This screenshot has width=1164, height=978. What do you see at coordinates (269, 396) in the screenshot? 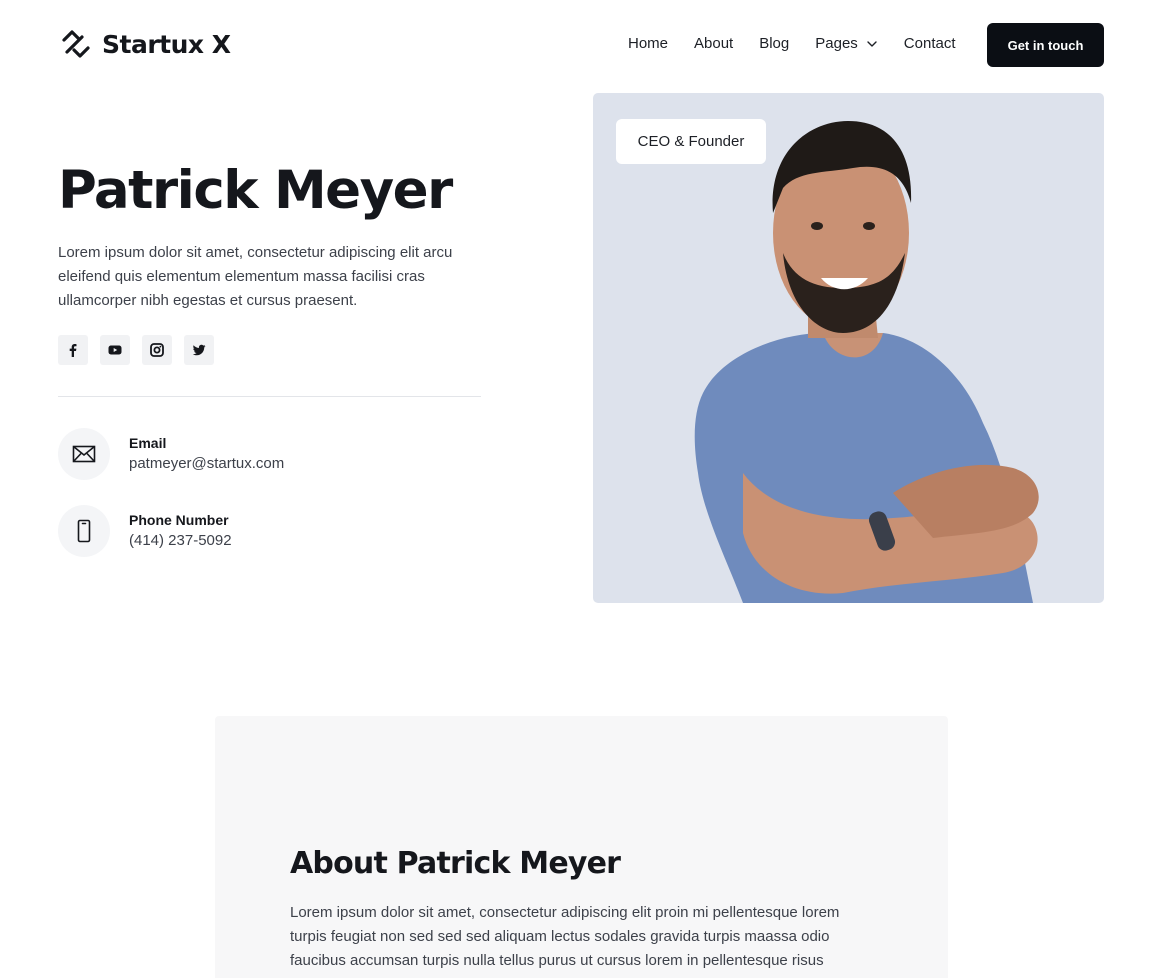
I see `divider` at bounding box center [269, 396].